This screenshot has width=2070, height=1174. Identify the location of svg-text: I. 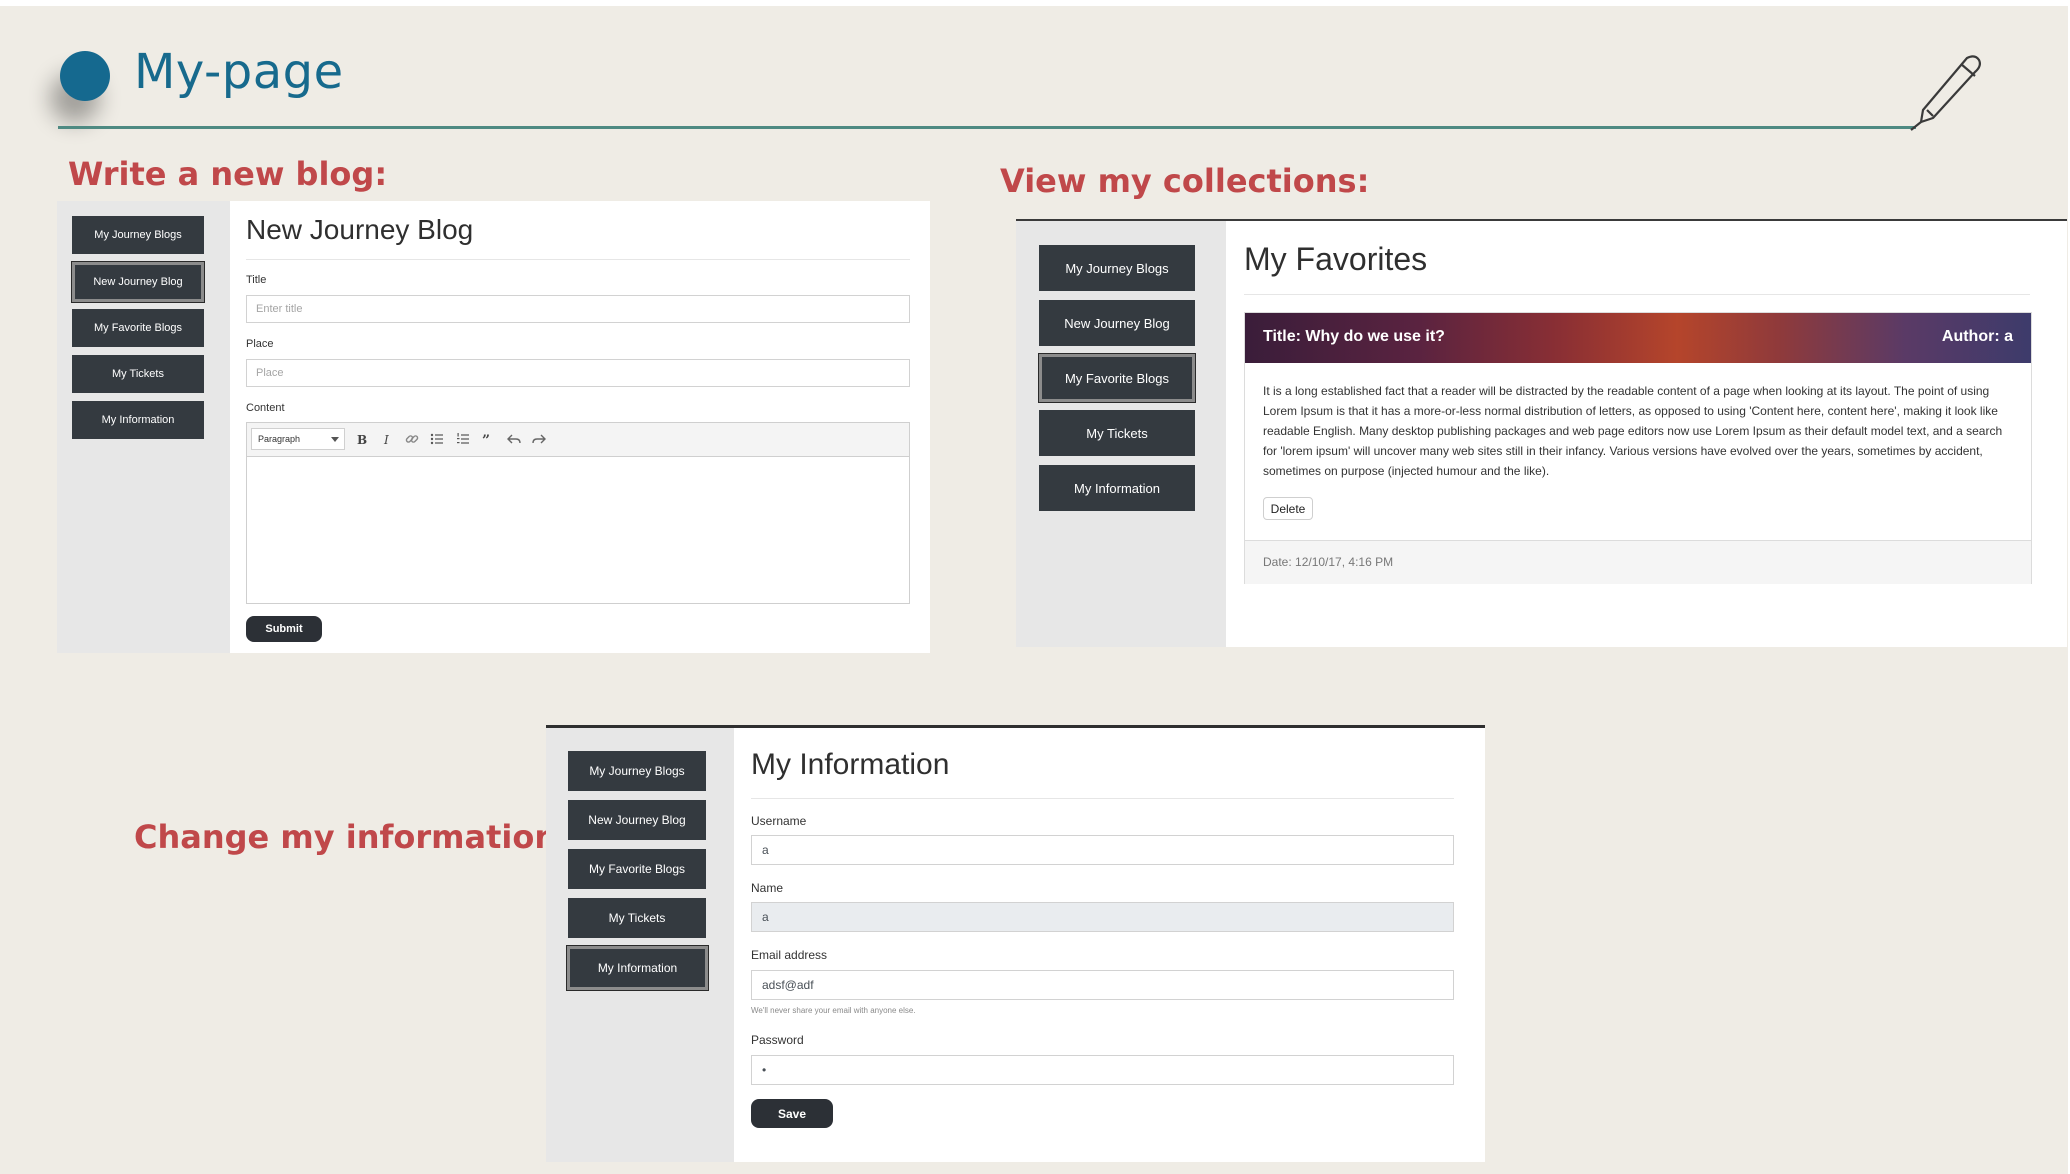
(386, 439).